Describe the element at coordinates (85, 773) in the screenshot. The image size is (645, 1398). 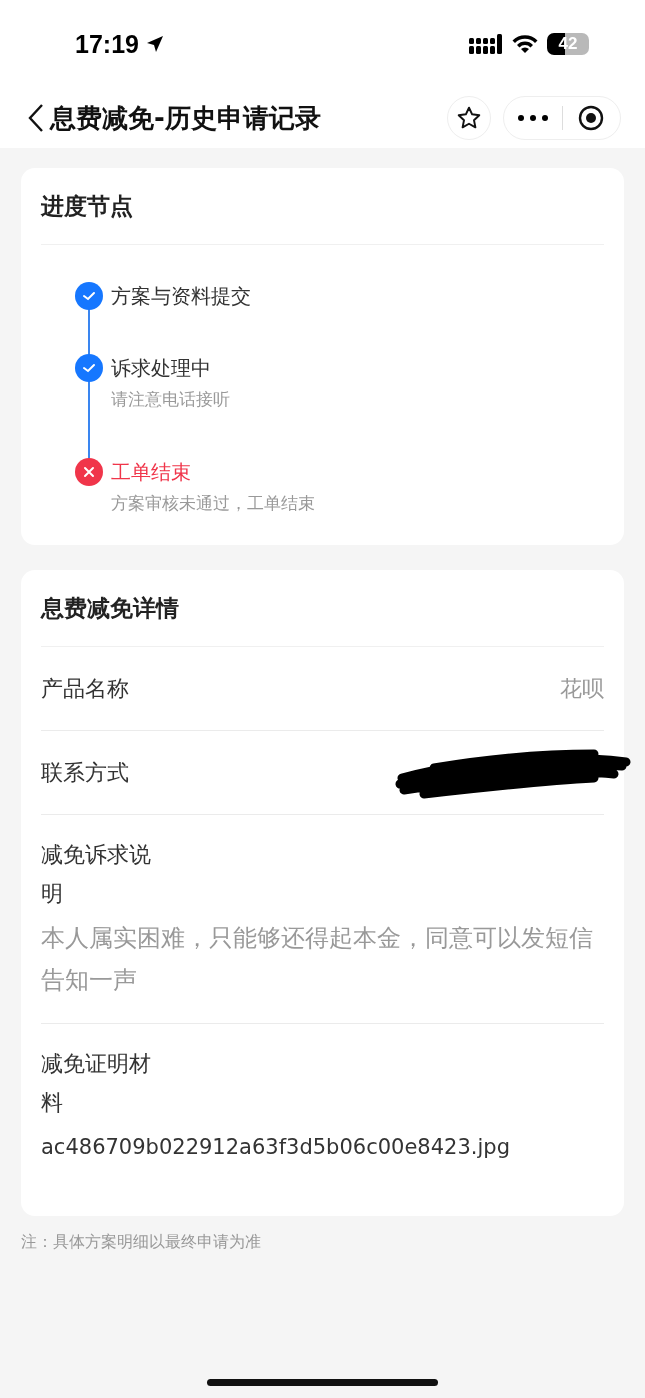
I see `field-label: 联系方式` at that location.